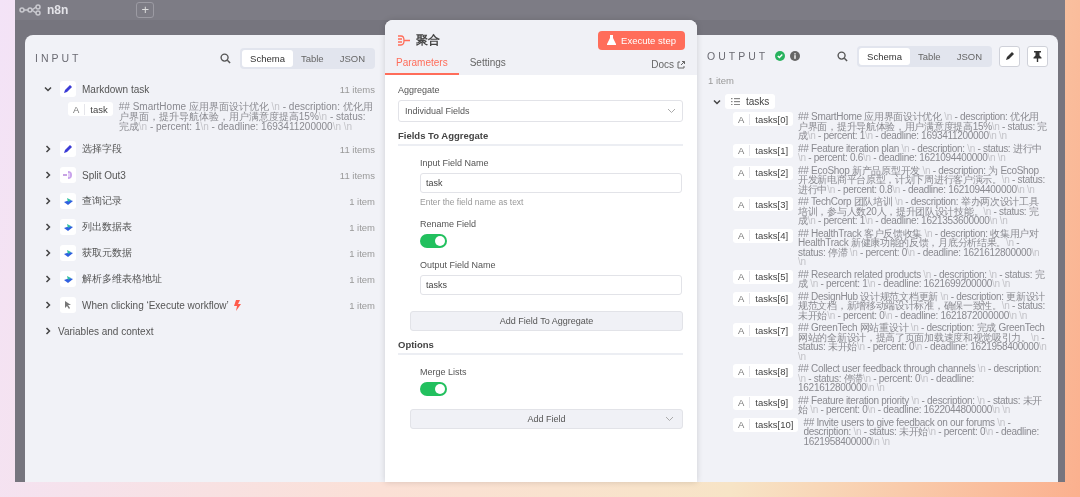 The width and height of the screenshot is (1080, 497). What do you see at coordinates (102, 201) in the screenshot?
I see `node-name: 查询记录` at bounding box center [102, 201].